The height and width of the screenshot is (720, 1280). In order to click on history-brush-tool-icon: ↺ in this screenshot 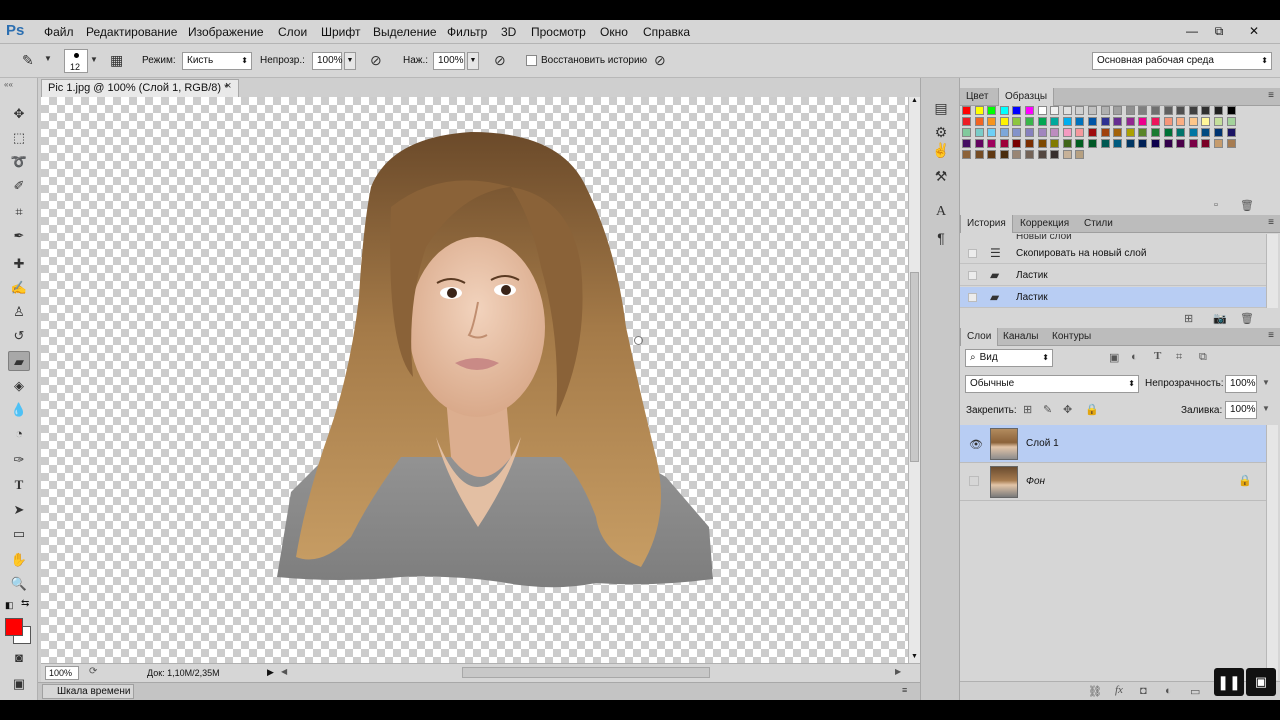, I will do `click(19, 336)`.